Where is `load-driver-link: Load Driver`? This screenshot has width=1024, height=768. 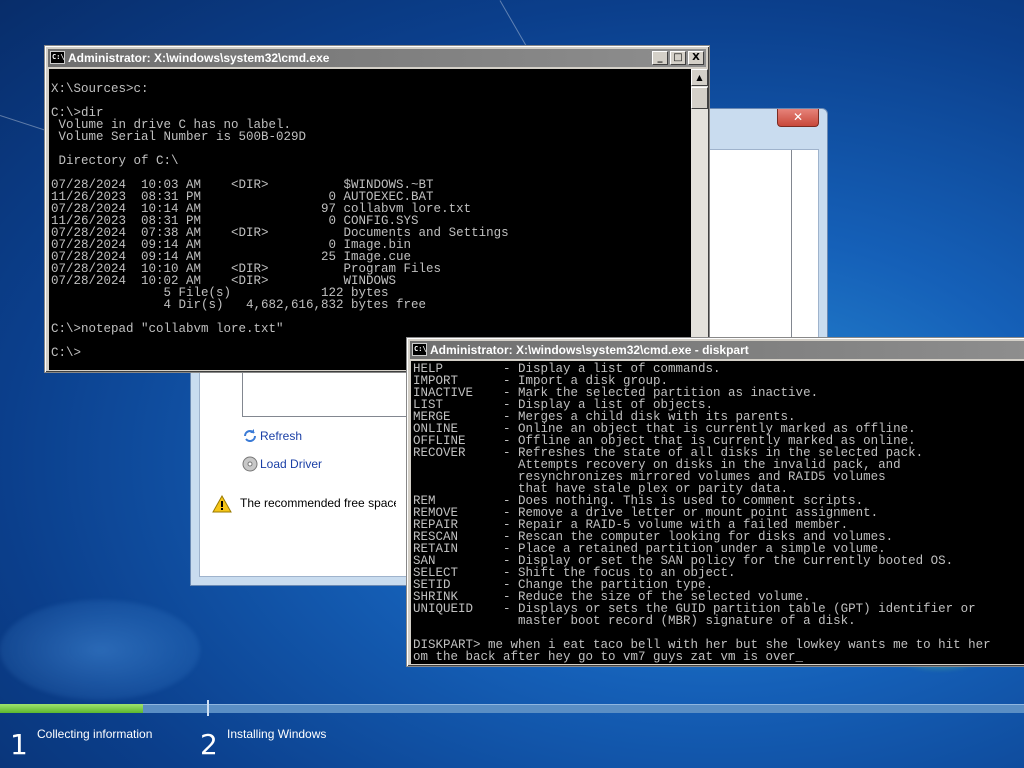
load-driver-link: Load Driver is located at coordinates (291, 464).